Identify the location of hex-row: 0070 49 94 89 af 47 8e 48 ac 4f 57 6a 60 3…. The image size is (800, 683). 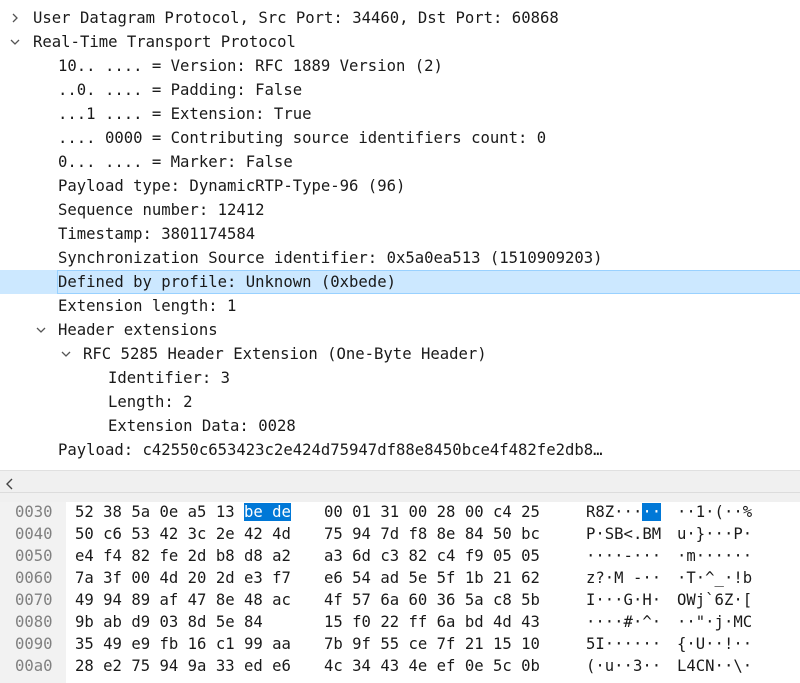
(400, 600).